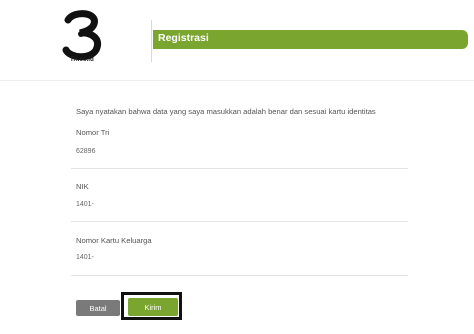 This screenshot has height=334, width=474. What do you see at coordinates (153, 307) in the screenshot?
I see `submit-button: Kirim` at bounding box center [153, 307].